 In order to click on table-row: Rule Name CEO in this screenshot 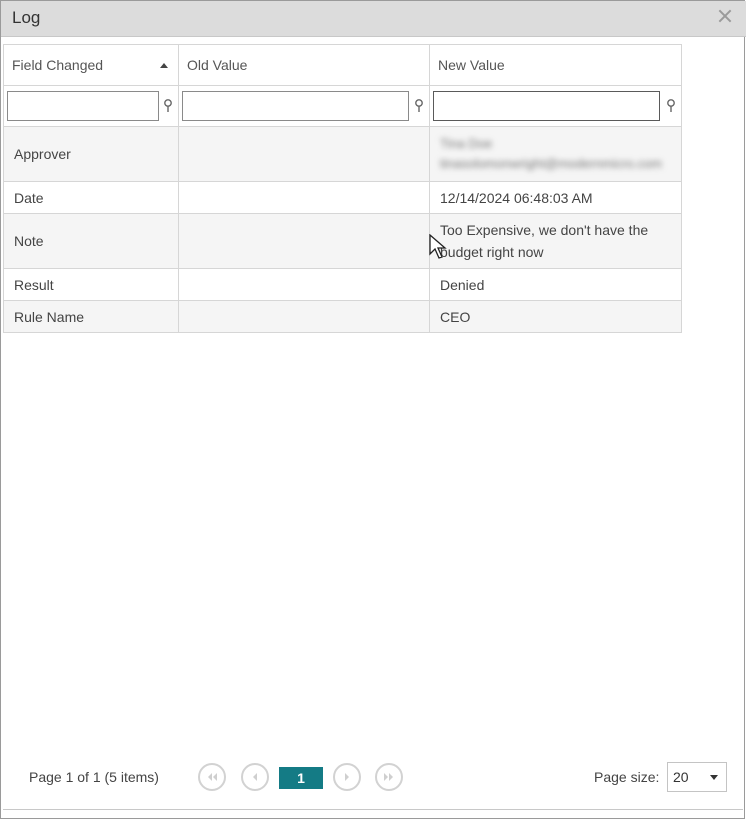, I will do `click(342, 316)`.